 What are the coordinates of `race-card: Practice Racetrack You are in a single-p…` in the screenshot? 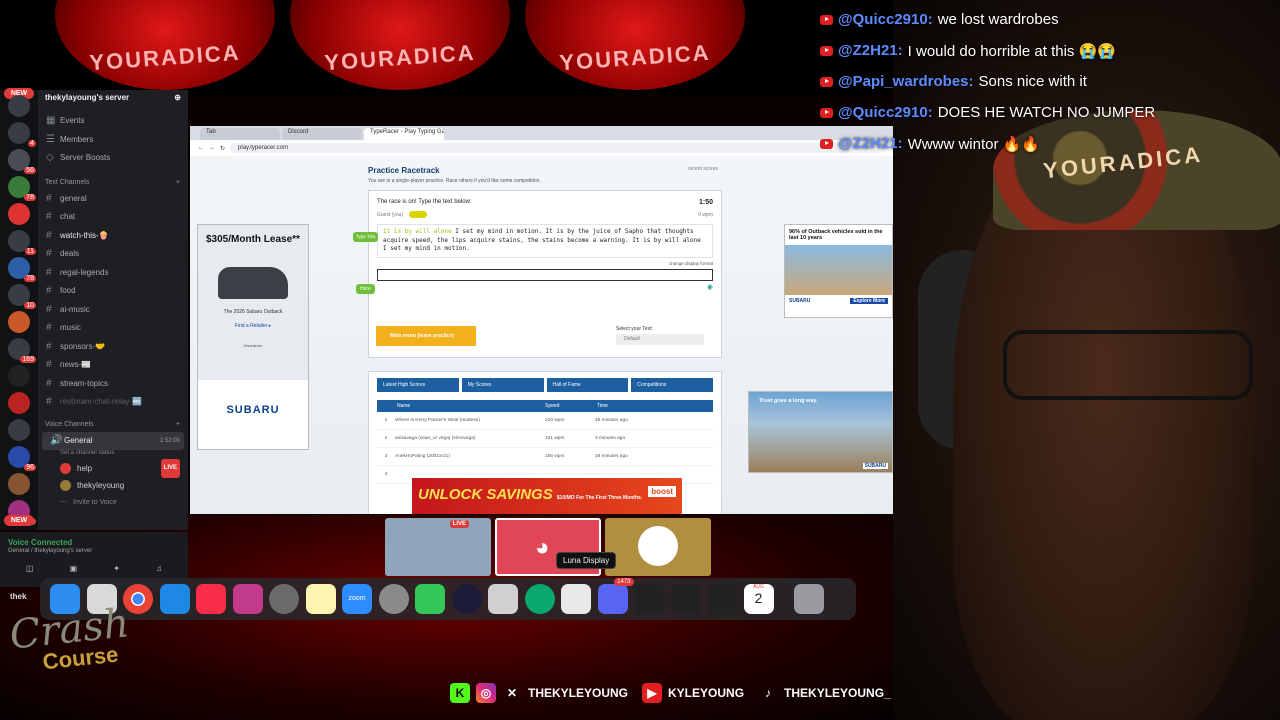 It's located at (537, 257).